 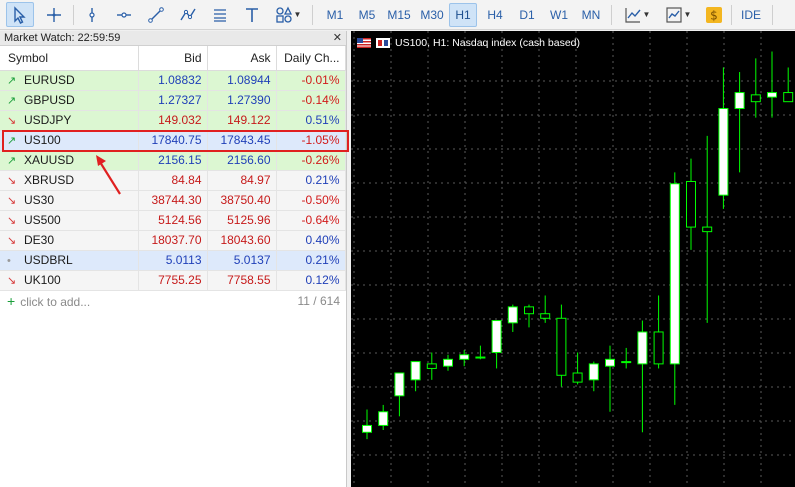 I want to click on ask-cell: 2156.60, so click(x=242, y=160).